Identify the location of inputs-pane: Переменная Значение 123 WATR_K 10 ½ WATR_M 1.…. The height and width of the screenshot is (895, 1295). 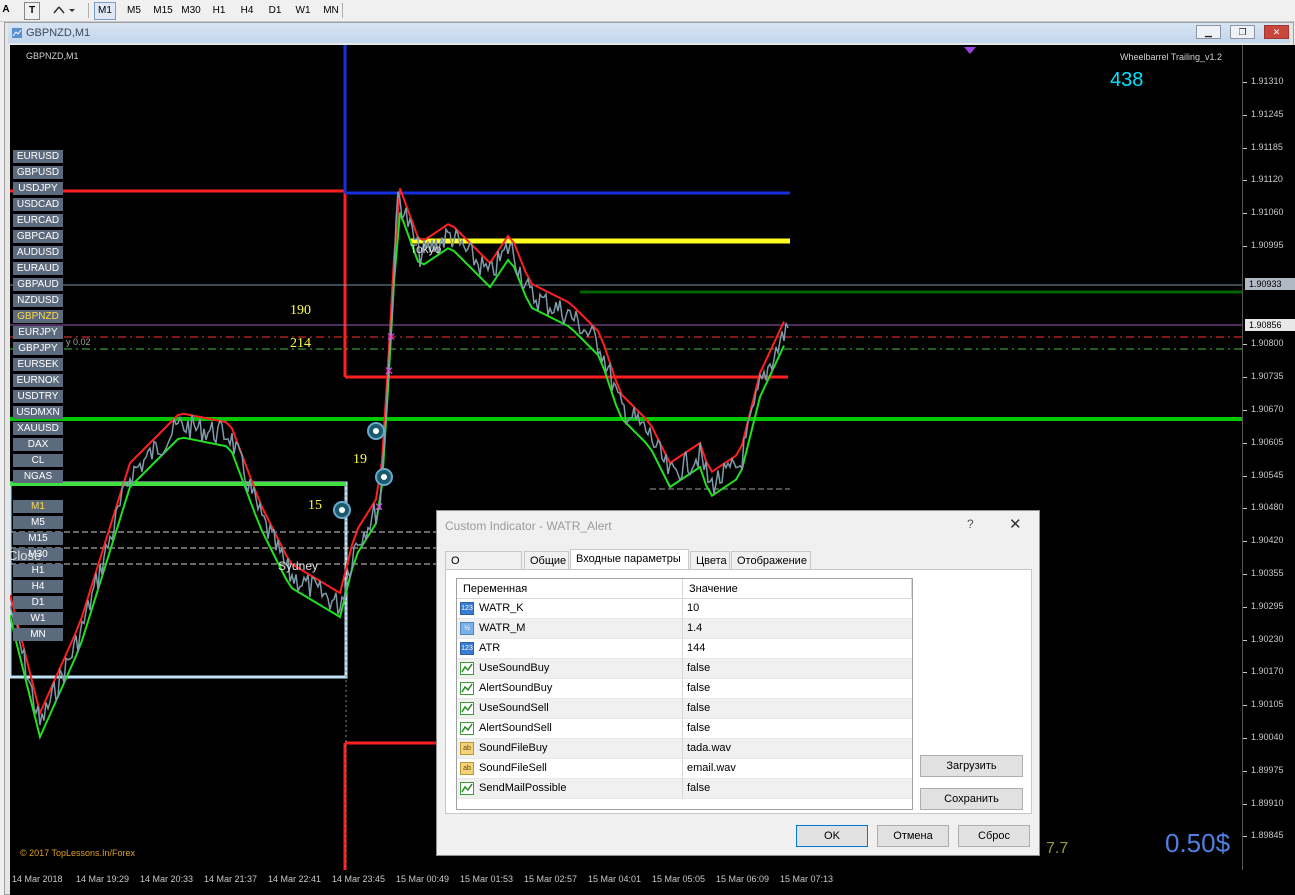
(738, 691).